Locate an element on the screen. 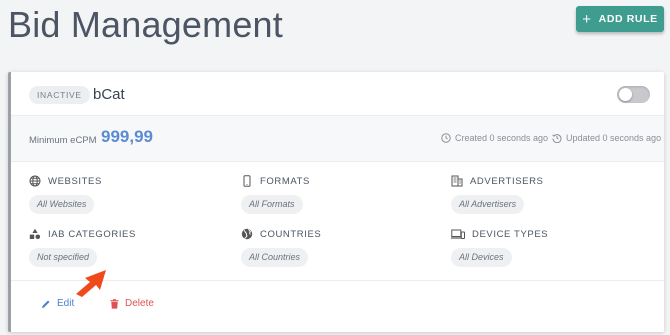 This screenshot has height=335, width=670. countries-value: All Countries is located at coordinates (275, 257).